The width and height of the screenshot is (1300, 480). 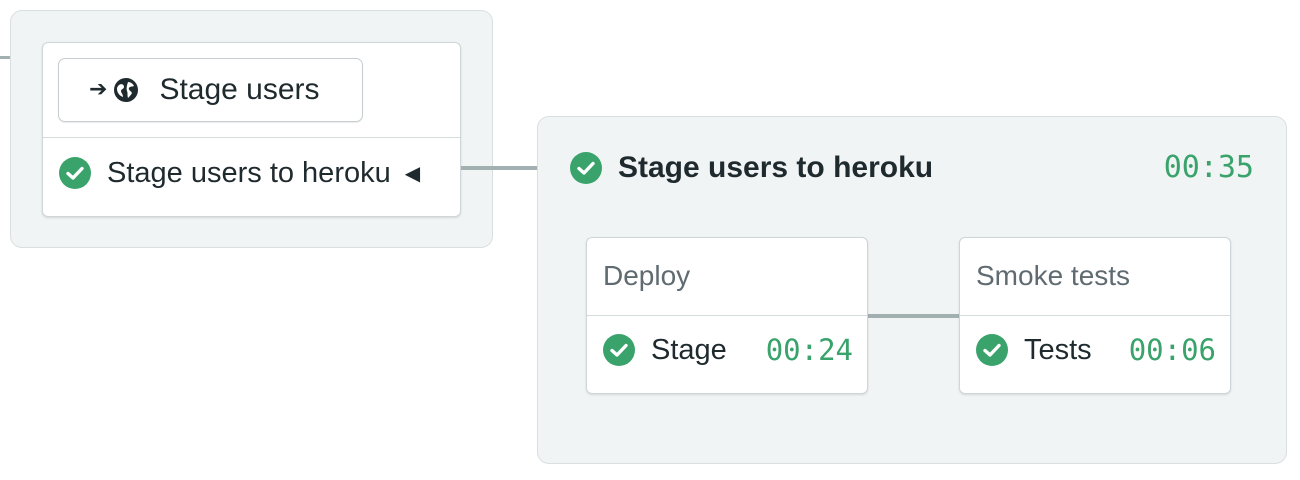 I want to click on caret-left-icon: ◀, so click(x=412, y=173).